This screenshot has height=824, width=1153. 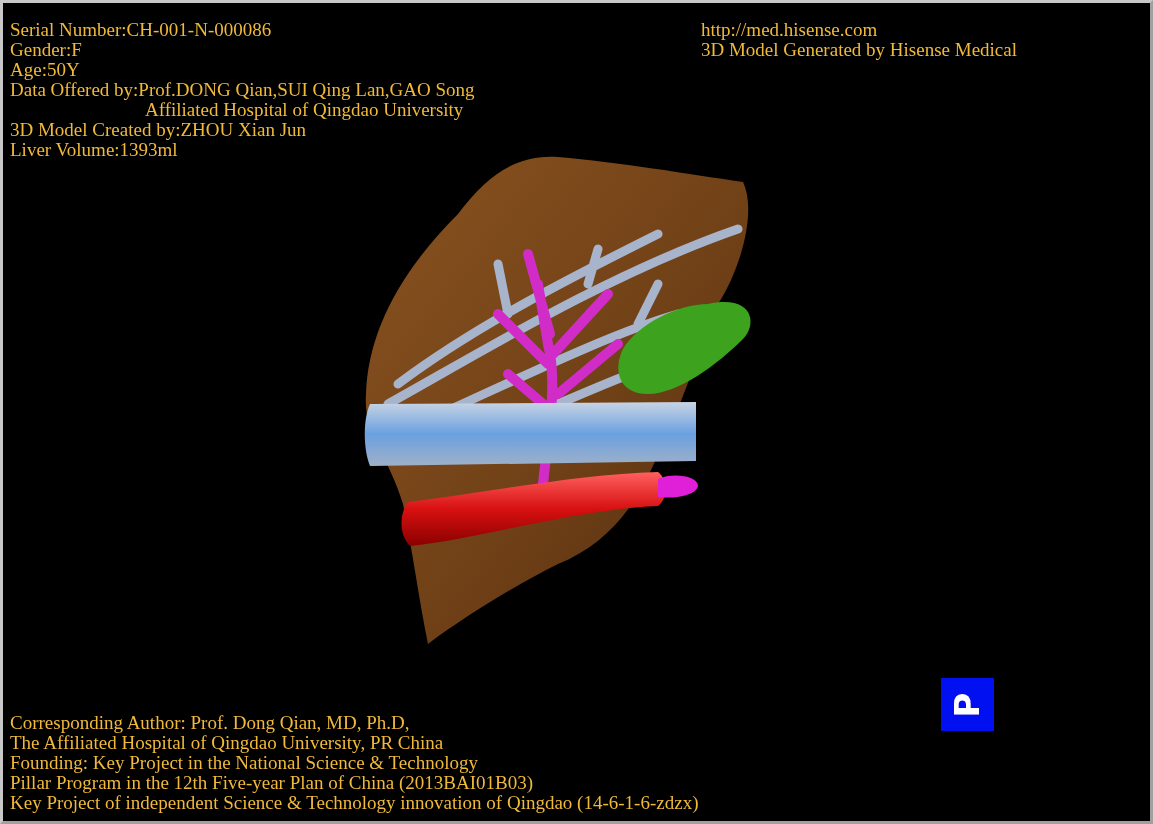 I want to click on info-text: Affiliated Hospital of Qingdao University, so click(x=304, y=110).